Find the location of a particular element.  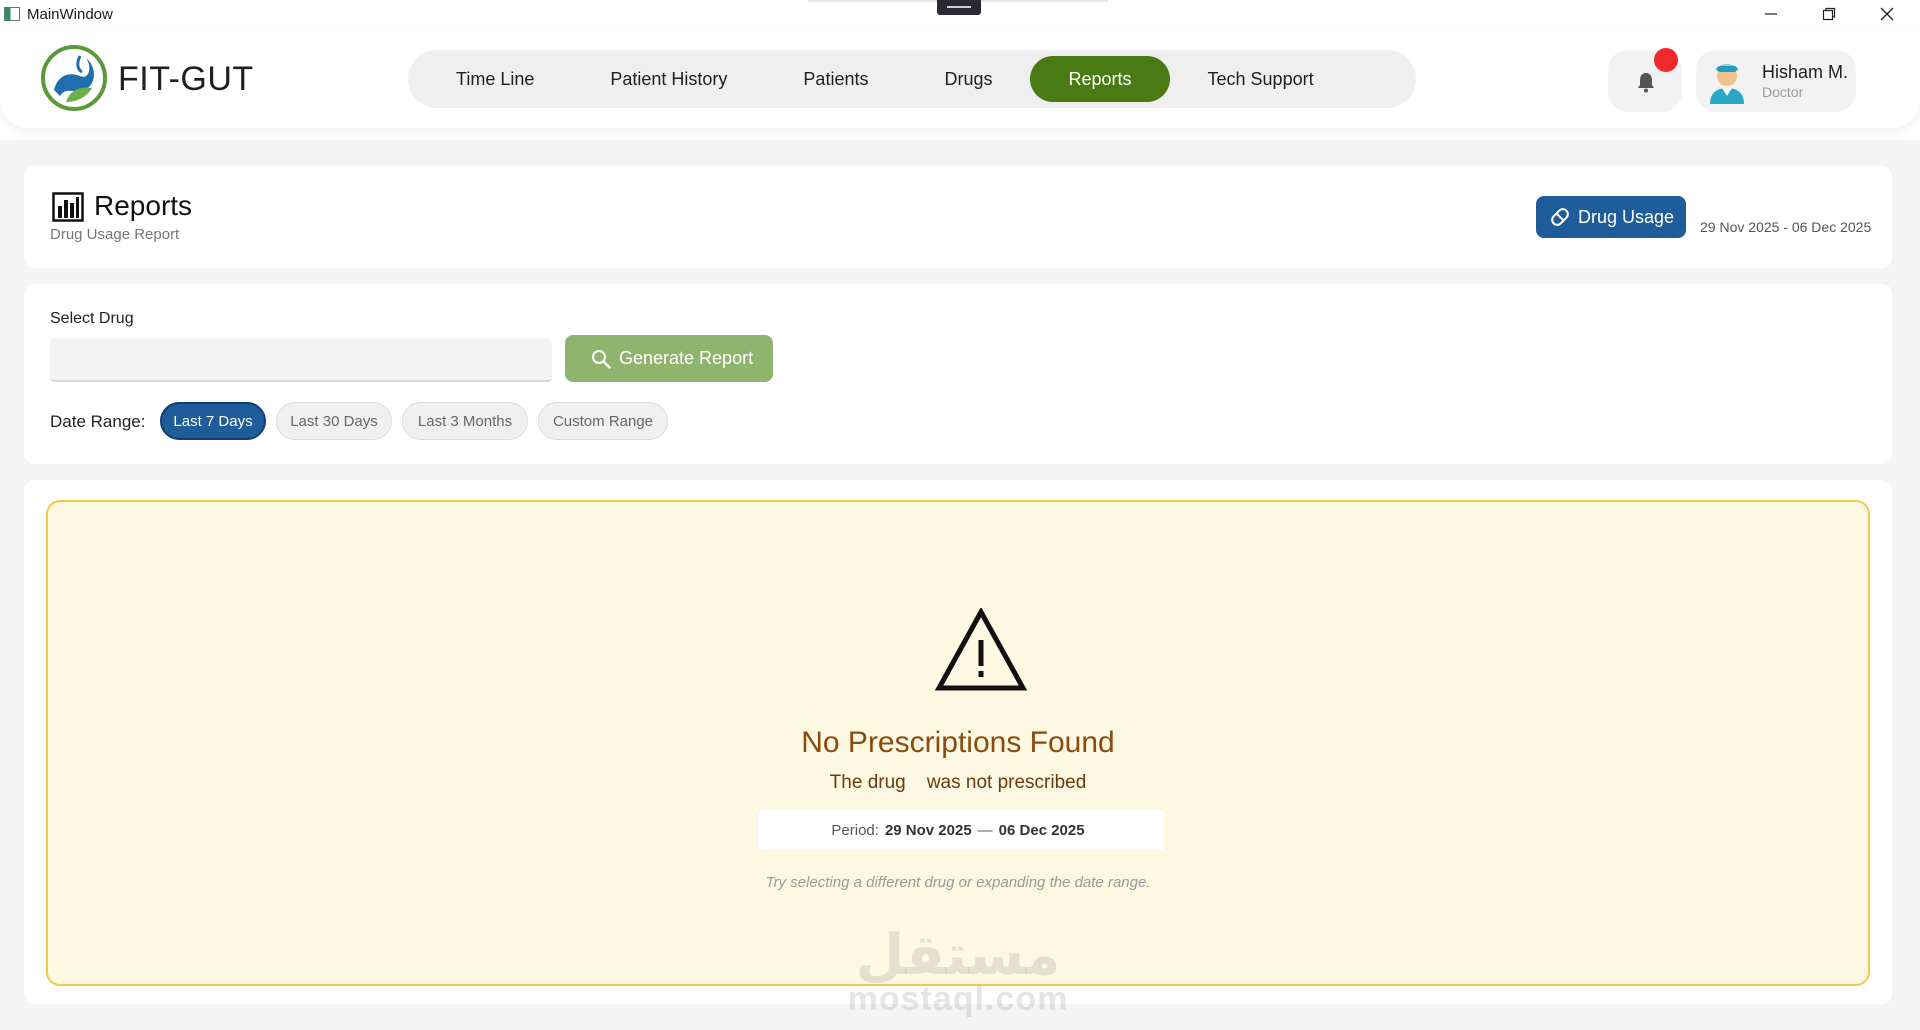

bell-icon is located at coordinates (1646, 83).